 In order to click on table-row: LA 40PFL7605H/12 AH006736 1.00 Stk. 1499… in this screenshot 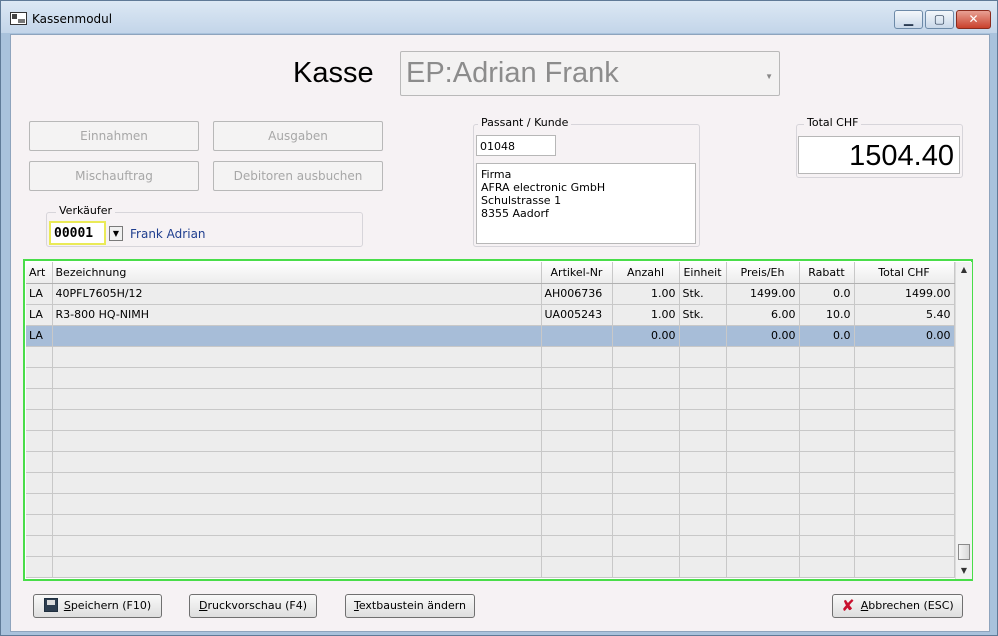, I will do `click(490, 294)`.